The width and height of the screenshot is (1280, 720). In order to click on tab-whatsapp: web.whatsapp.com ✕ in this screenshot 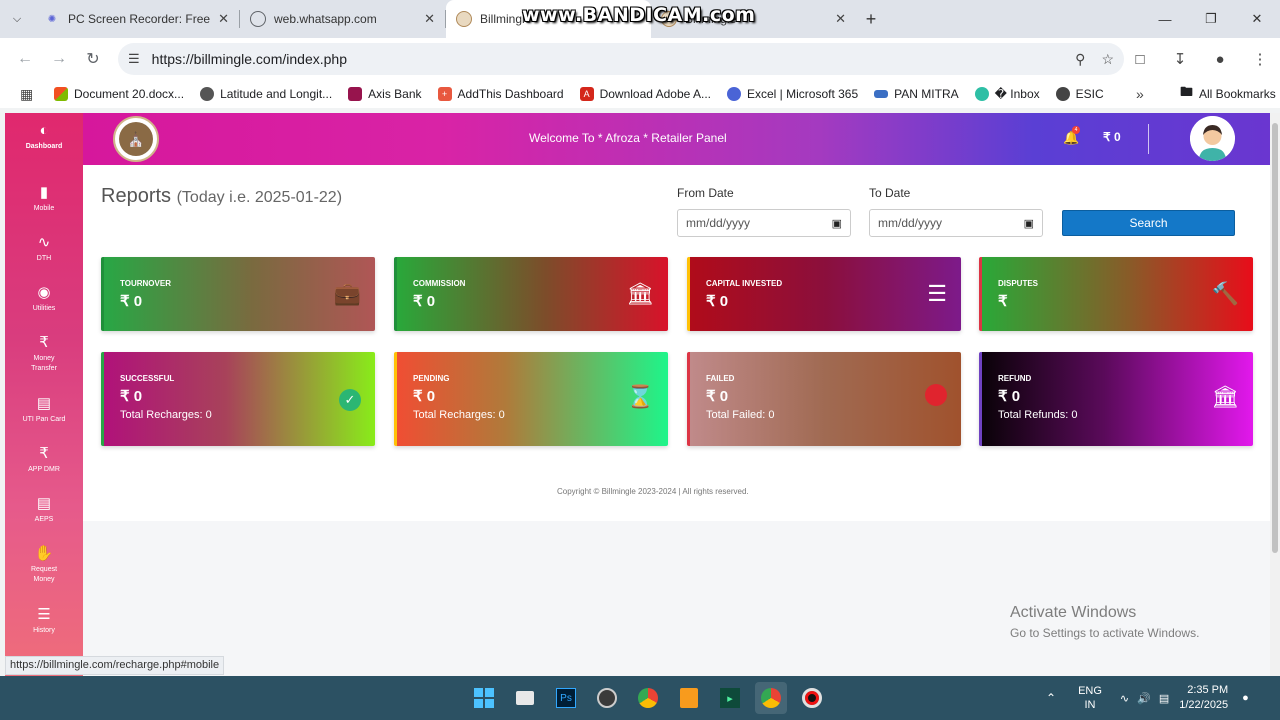, I will do `click(342, 19)`.